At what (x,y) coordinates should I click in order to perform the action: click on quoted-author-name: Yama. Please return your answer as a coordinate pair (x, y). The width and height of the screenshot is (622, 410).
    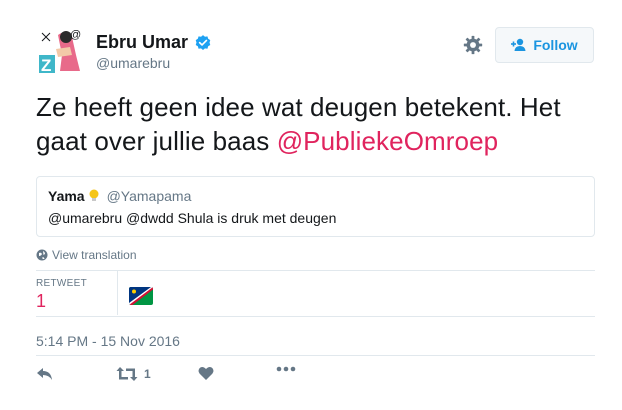
    Looking at the image, I should click on (66, 196).